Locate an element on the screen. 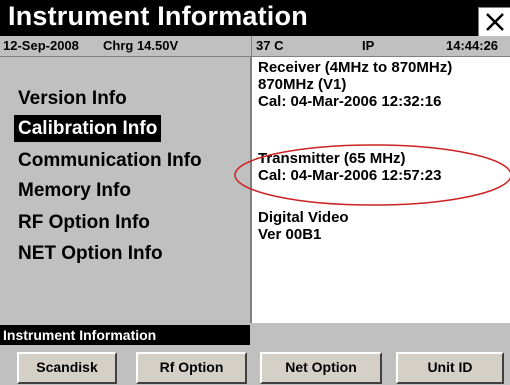  scandisk-button: Scandisk is located at coordinates (67, 368).